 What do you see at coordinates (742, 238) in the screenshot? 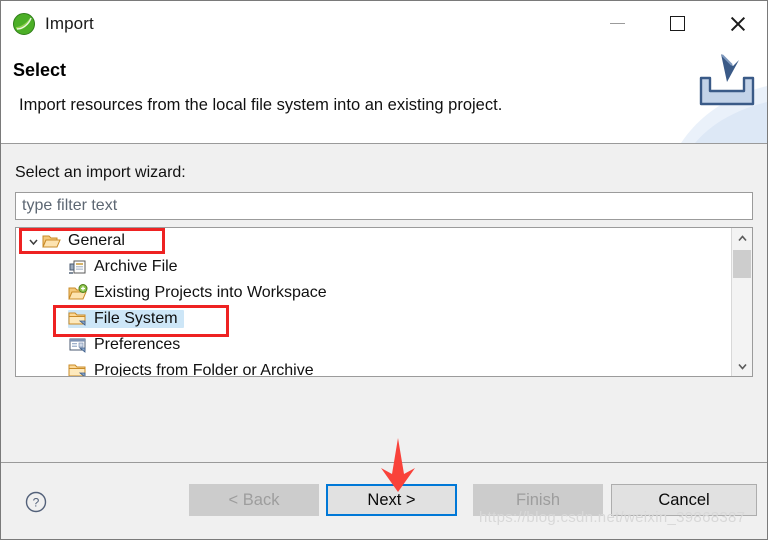
I see `chevron-up-icon` at bounding box center [742, 238].